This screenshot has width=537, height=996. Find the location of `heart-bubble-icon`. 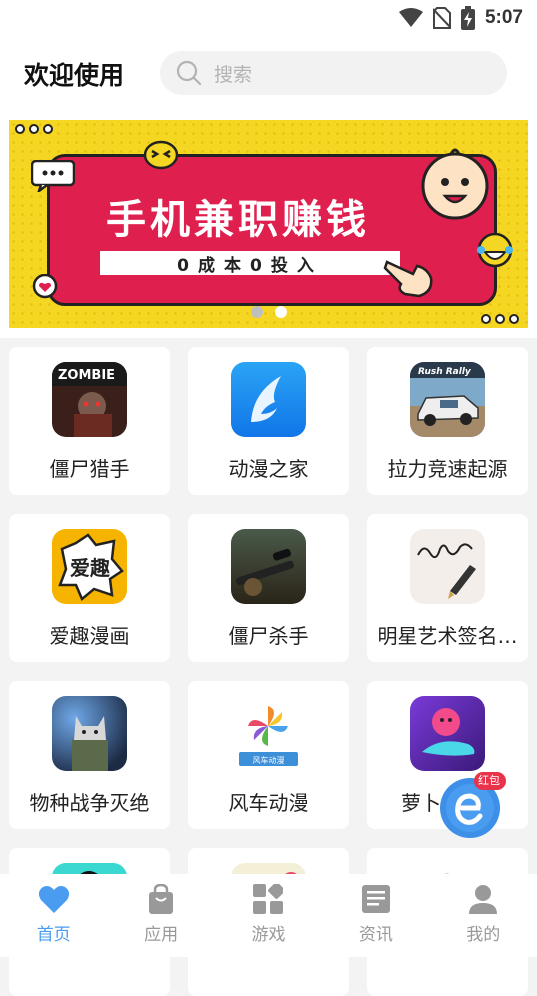

heart-bubble-icon is located at coordinates (45, 286).